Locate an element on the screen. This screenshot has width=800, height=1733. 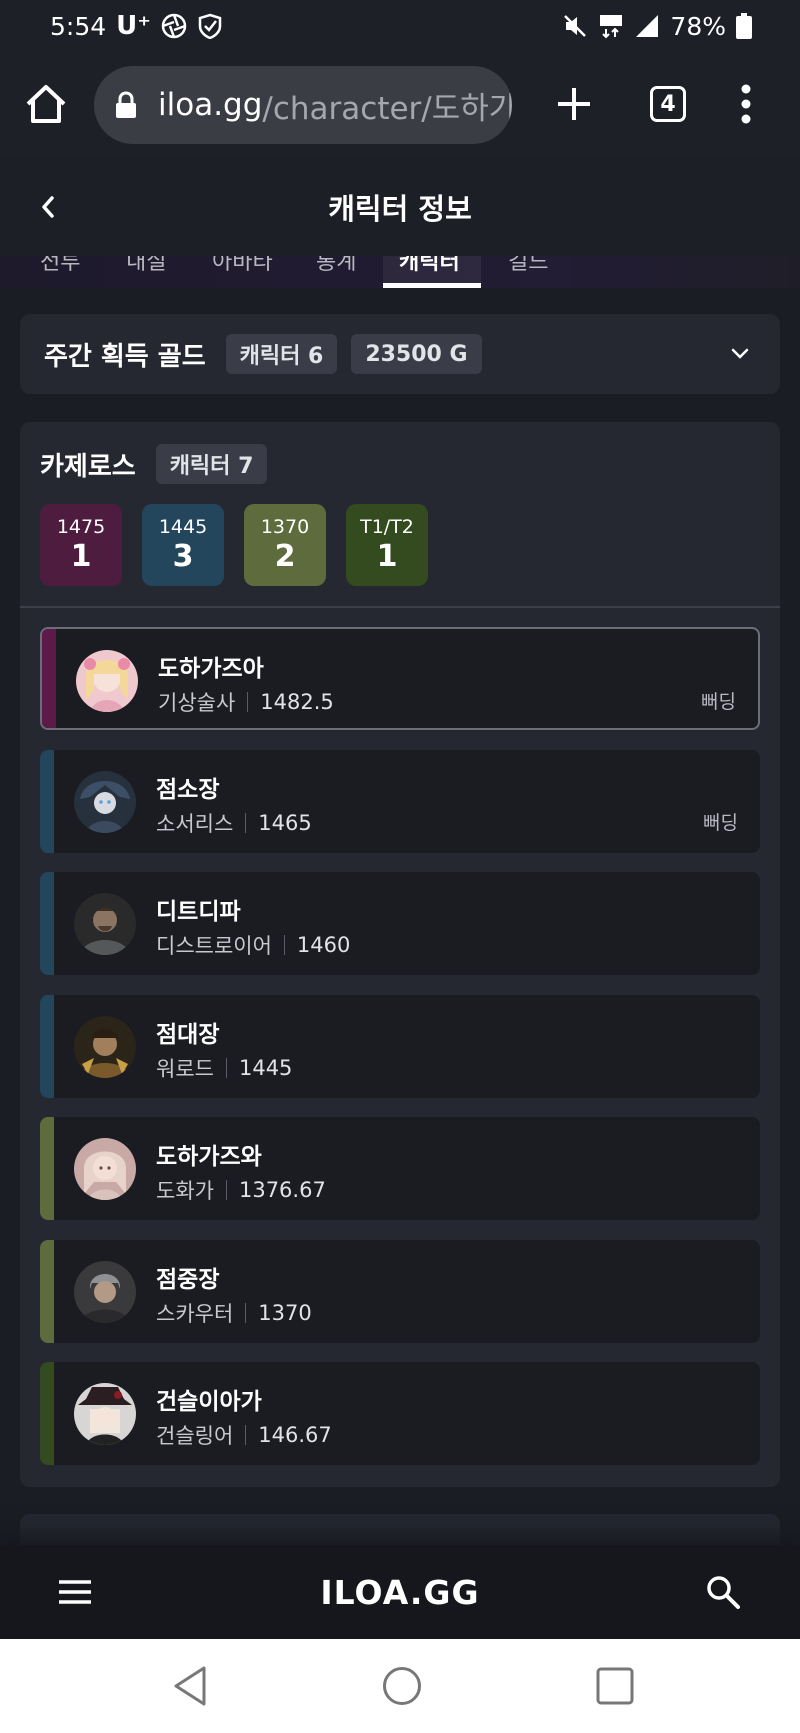
tab-switcher-button: 4 is located at coordinates (668, 104).